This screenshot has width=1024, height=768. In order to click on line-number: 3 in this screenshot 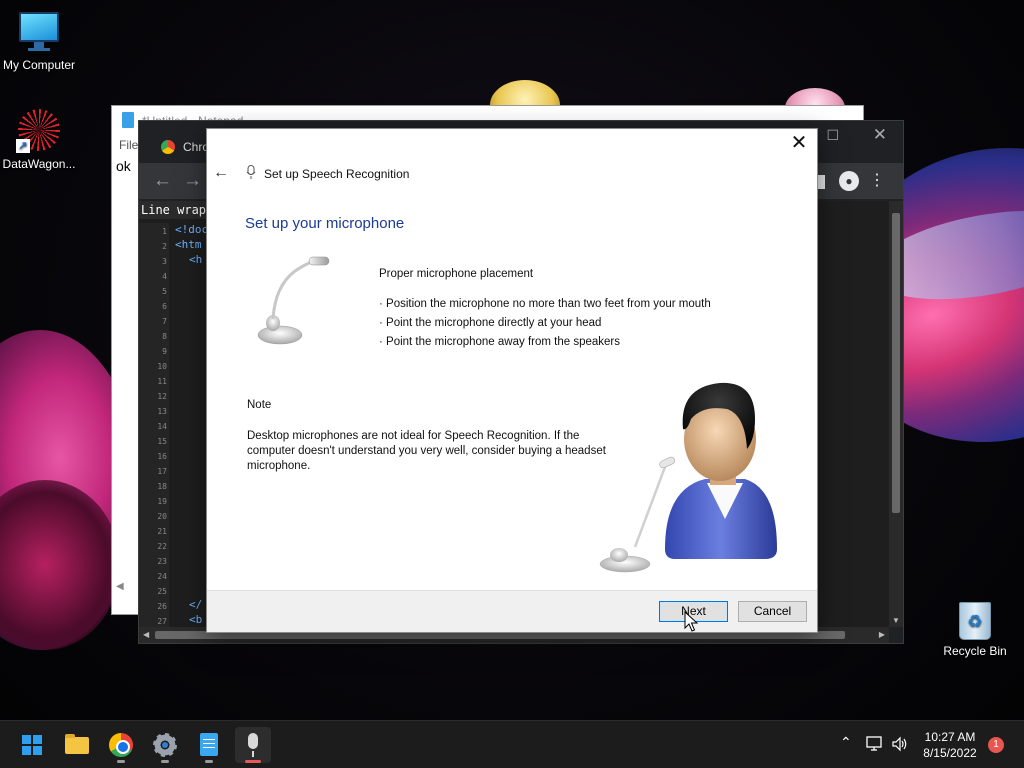, I will do `click(164, 261)`.